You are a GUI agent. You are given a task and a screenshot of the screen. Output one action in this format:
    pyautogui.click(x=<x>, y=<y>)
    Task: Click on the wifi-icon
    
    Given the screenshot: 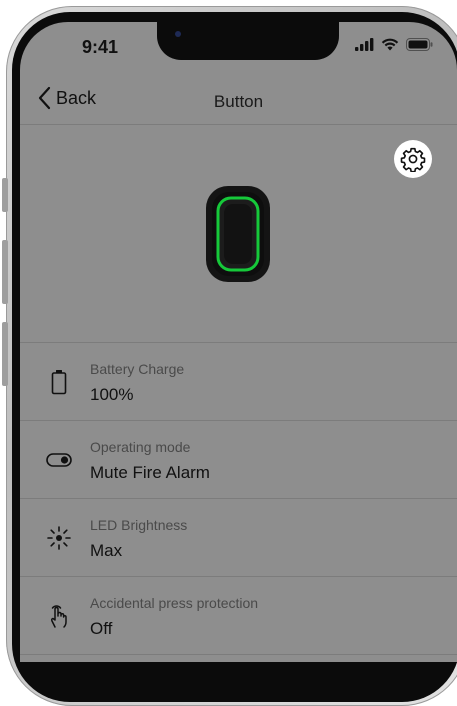 What is the action you would take?
    pyautogui.click(x=390, y=44)
    